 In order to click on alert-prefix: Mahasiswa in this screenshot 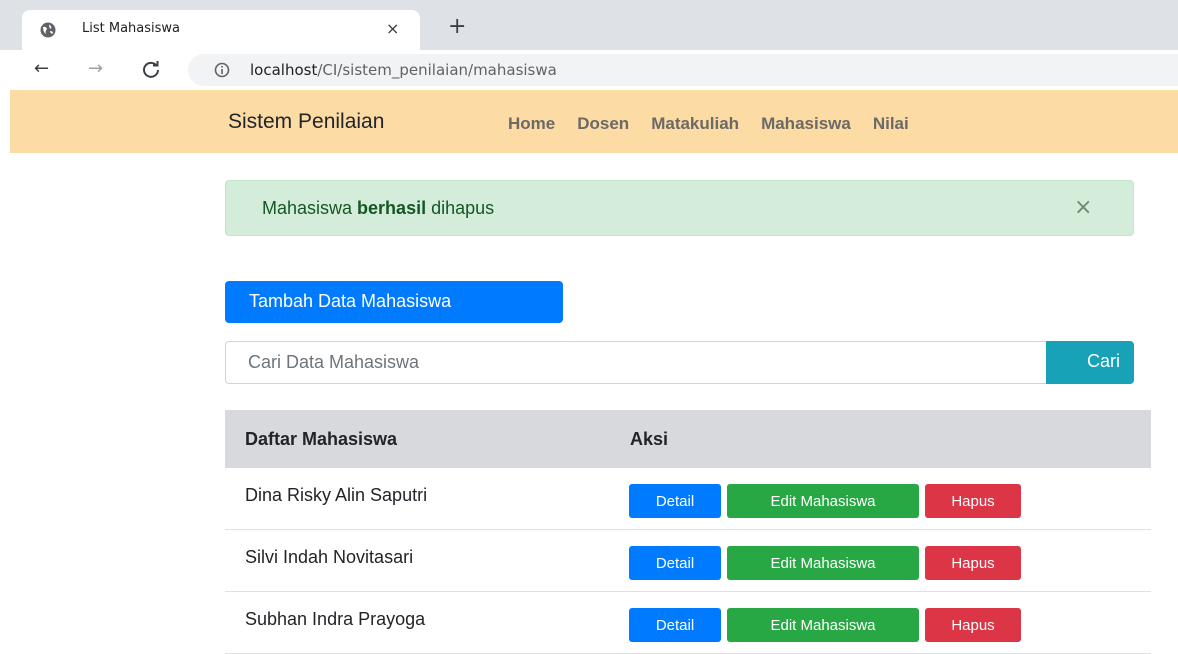, I will do `click(310, 208)`.